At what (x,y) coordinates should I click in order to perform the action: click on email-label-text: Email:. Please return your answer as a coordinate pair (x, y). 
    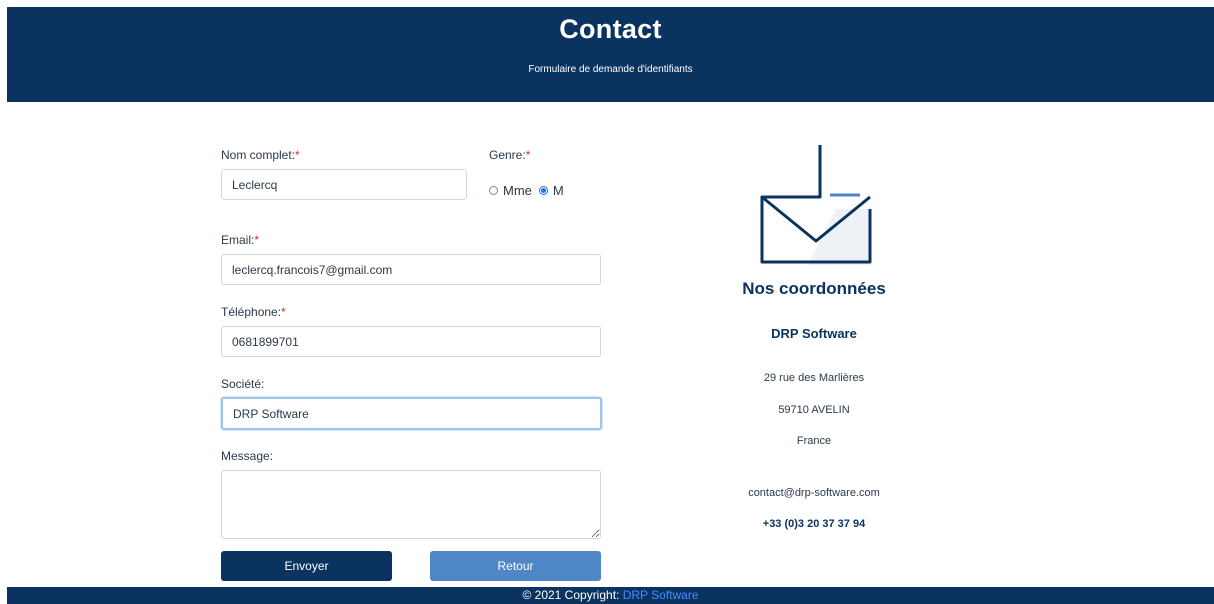
    Looking at the image, I should click on (238, 240).